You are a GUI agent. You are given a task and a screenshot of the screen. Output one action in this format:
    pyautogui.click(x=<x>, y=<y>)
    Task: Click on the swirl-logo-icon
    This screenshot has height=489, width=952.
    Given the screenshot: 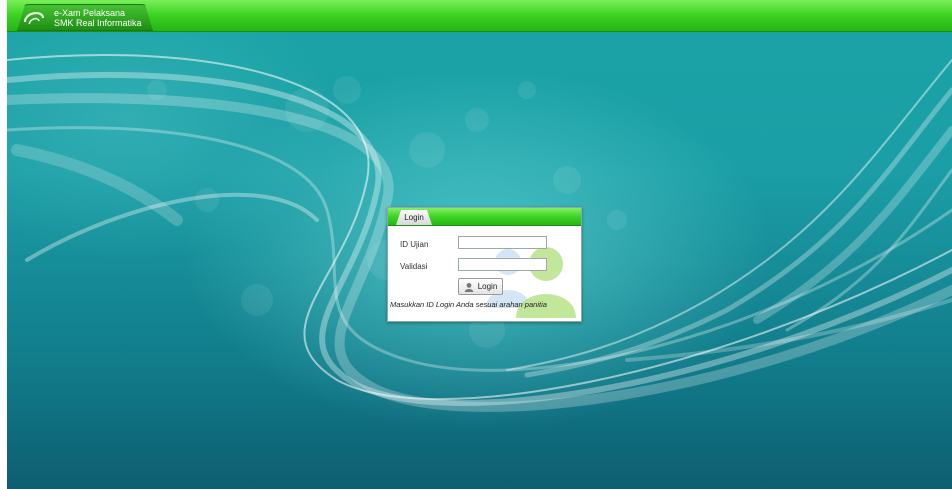 What is the action you would take?
    pyautogui.click(x=34, y=18)
    